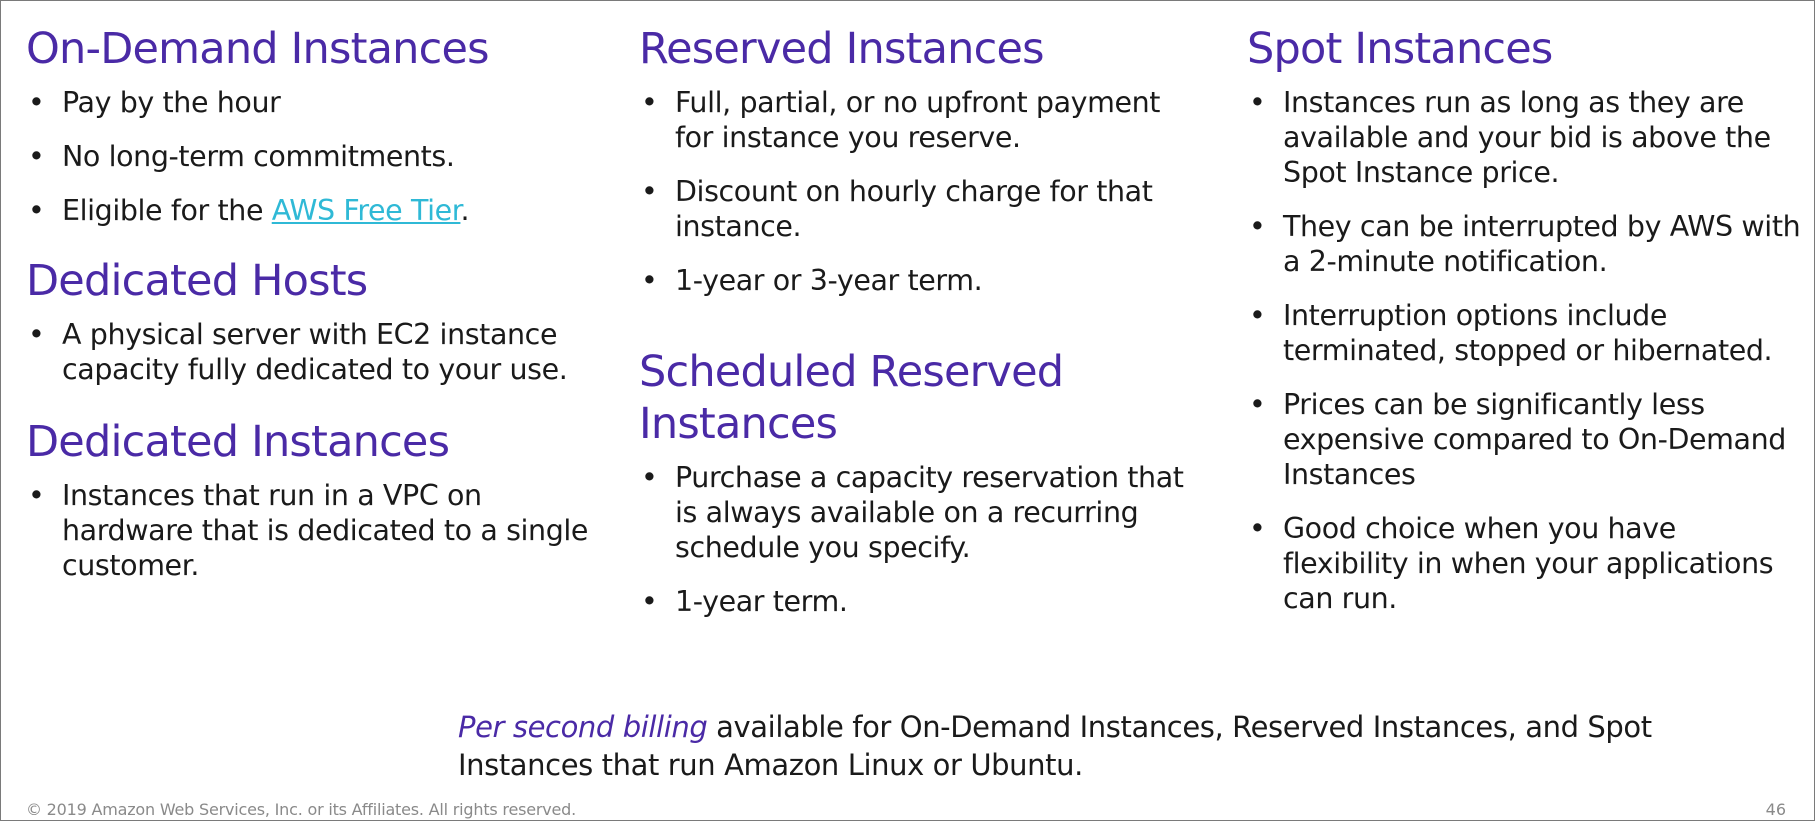 The width and height of the screenshot is (1815, 821). Describe the element at coordinates (1400, 49) in the screenshot. I see `heading-spot: Spot Instances` at that location.